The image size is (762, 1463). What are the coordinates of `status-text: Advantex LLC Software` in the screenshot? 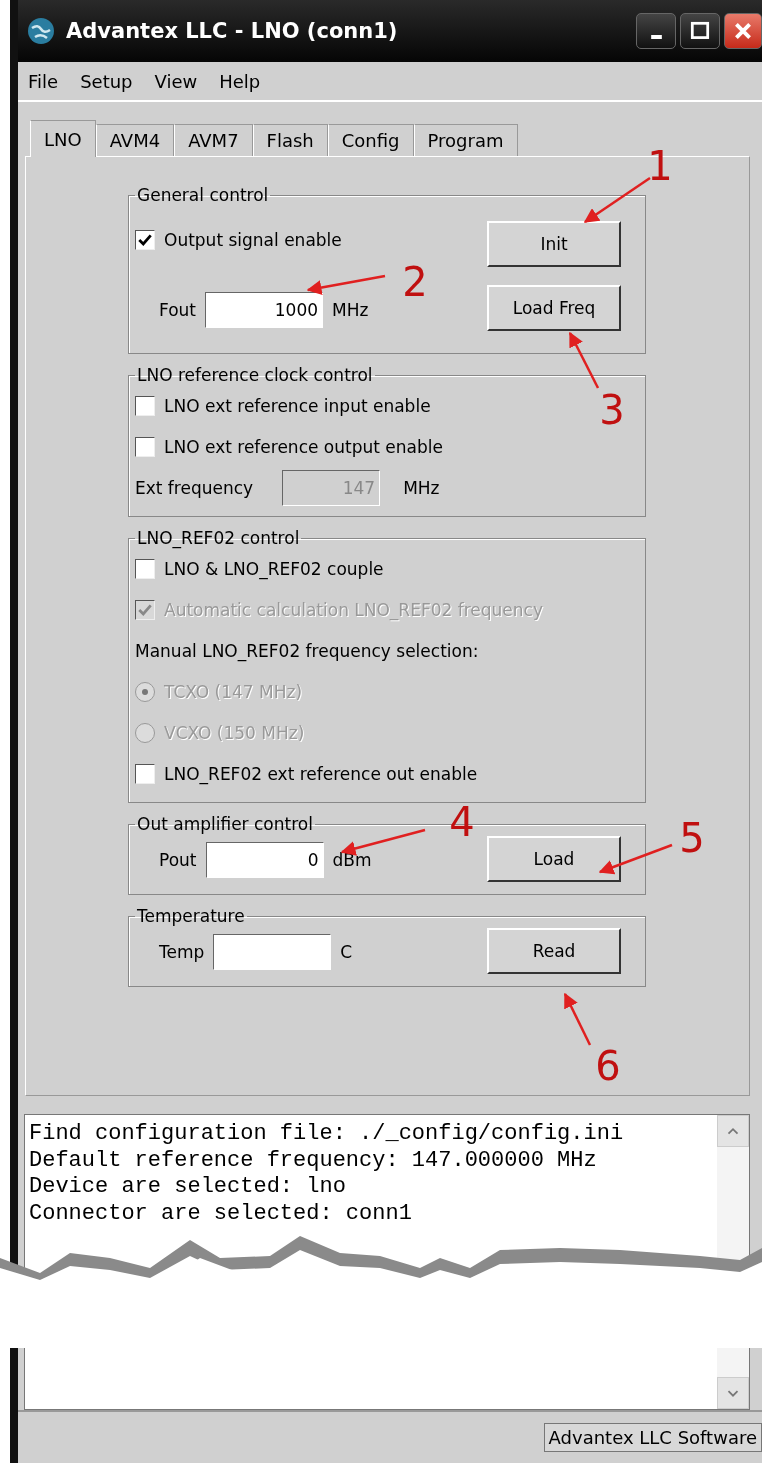 It's located at (652, 1437).